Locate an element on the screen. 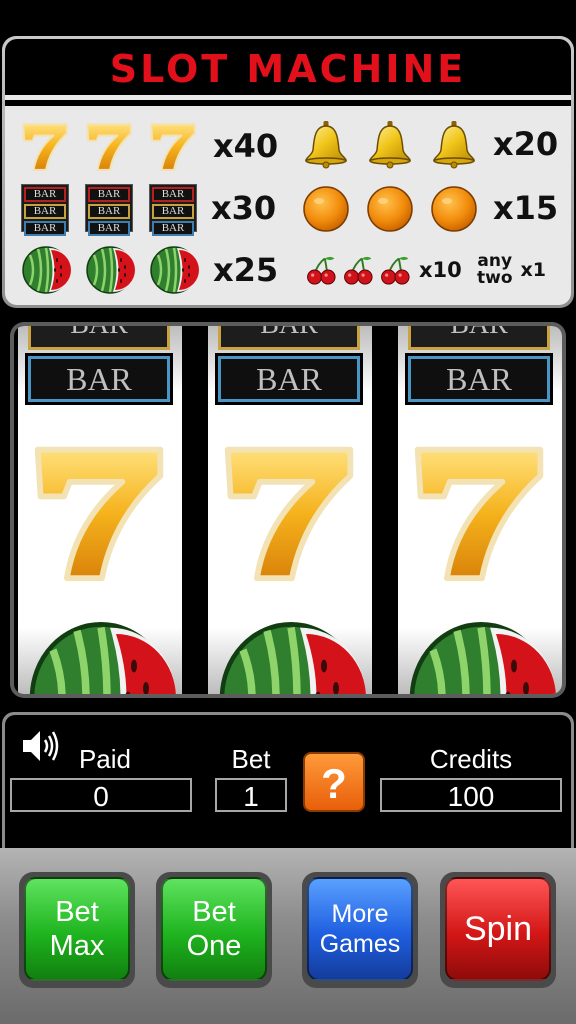  bet-max-button: Bet Max is located at coordinates (77, 929).